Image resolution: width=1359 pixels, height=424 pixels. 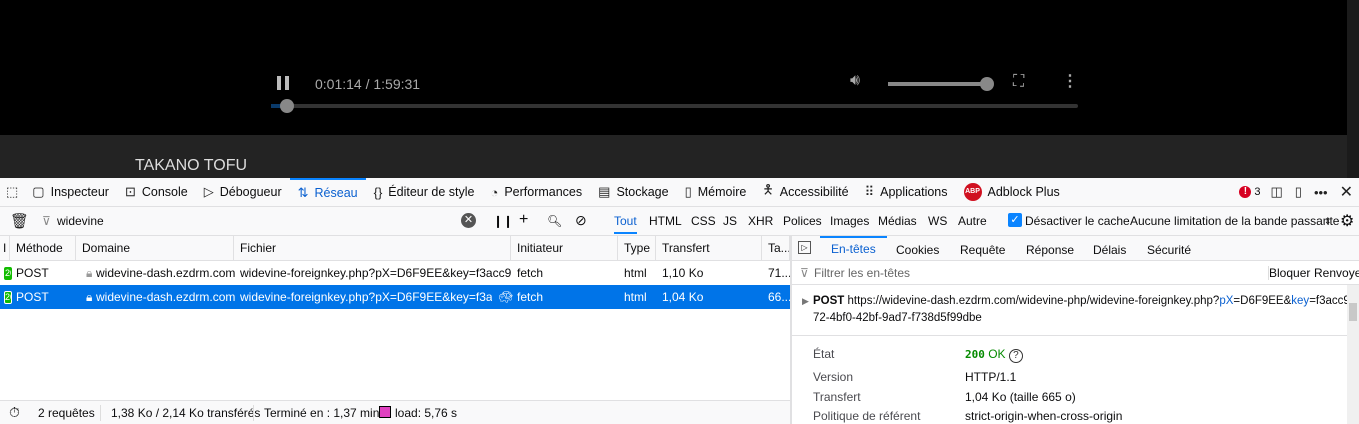 I want to click on responsive-mode-button: ▯, so click(x=1298, y=192).